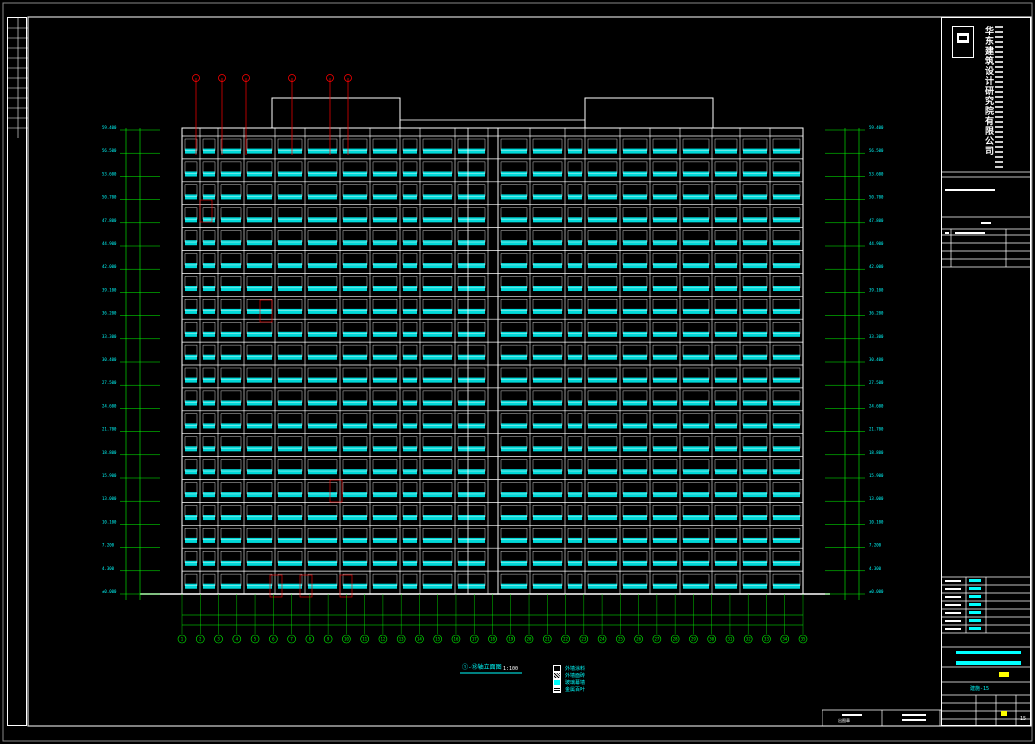 This screenshot has width=1035, height=744. Describe the element at coordinates (547, 639) in the screenshot. I see `axis-label: 21` at that location.